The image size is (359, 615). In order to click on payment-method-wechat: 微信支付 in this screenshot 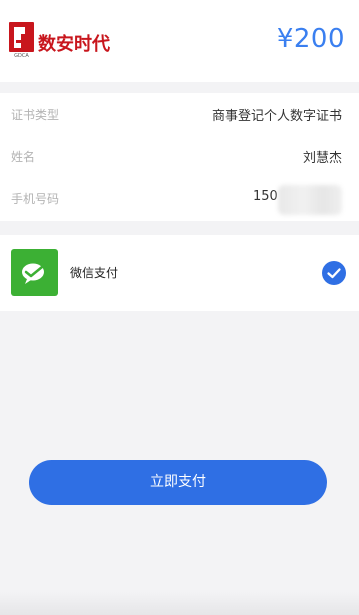, I will do `click(179, 273)`.